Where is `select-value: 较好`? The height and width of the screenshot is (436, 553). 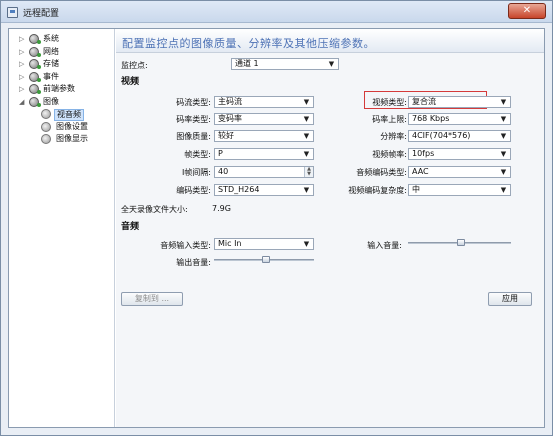
select-value: 较好 is located at coordinates (226, 135).